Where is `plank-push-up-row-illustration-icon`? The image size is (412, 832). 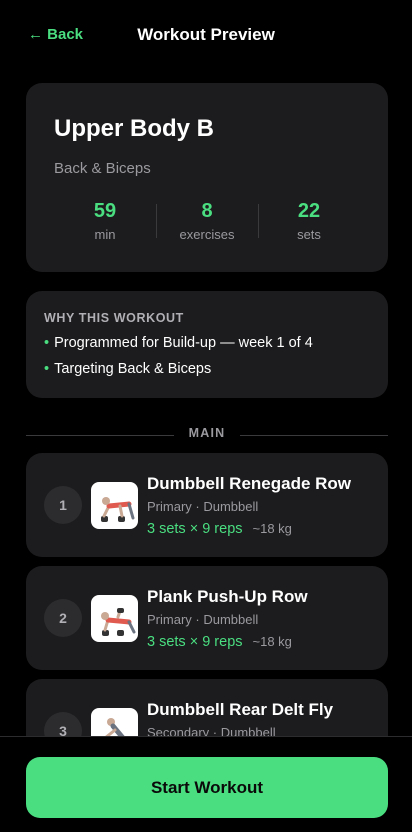 plank-push-up-row-illustration-icon is located at coordinates (114, 618).